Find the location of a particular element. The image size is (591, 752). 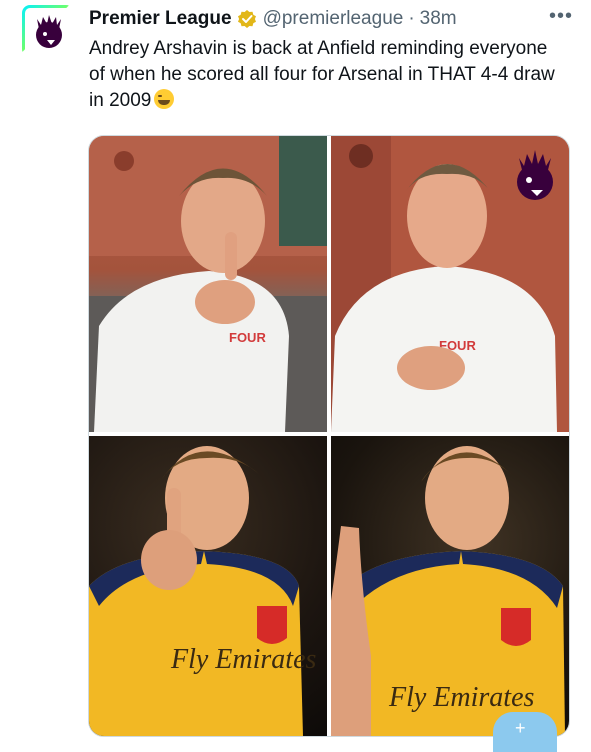

plus-icon: + is located at coordinates (520, 728).